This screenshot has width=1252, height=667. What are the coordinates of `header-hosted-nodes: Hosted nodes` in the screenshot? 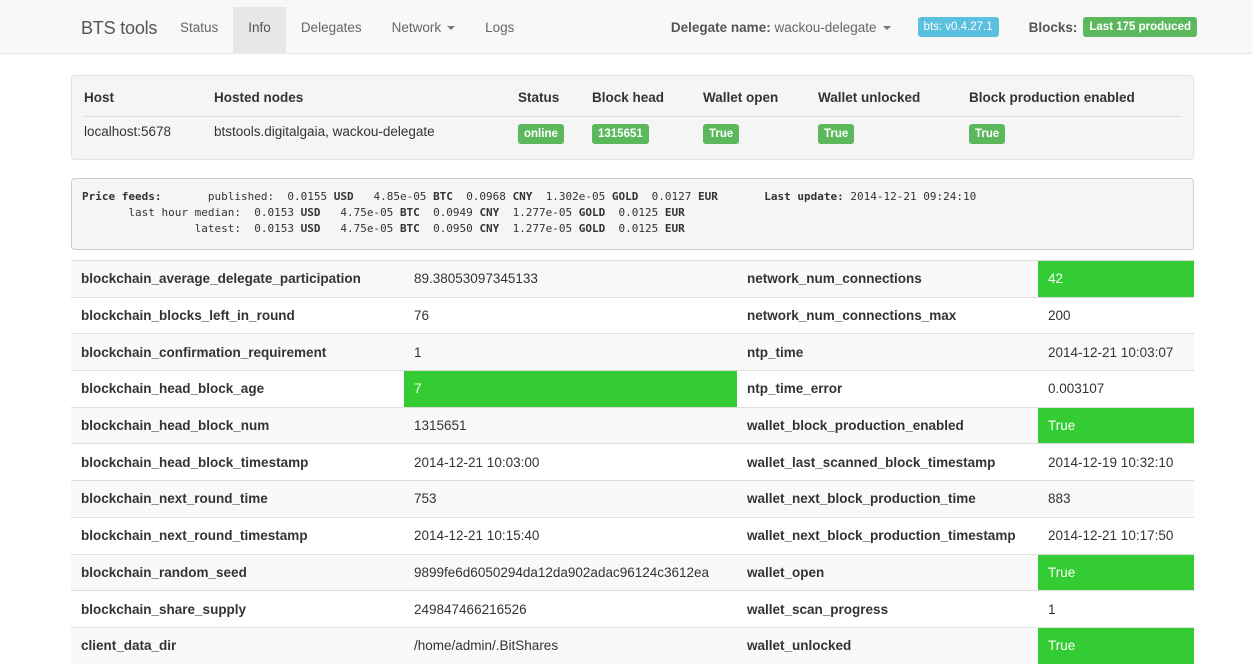 It's located at (259, 97).